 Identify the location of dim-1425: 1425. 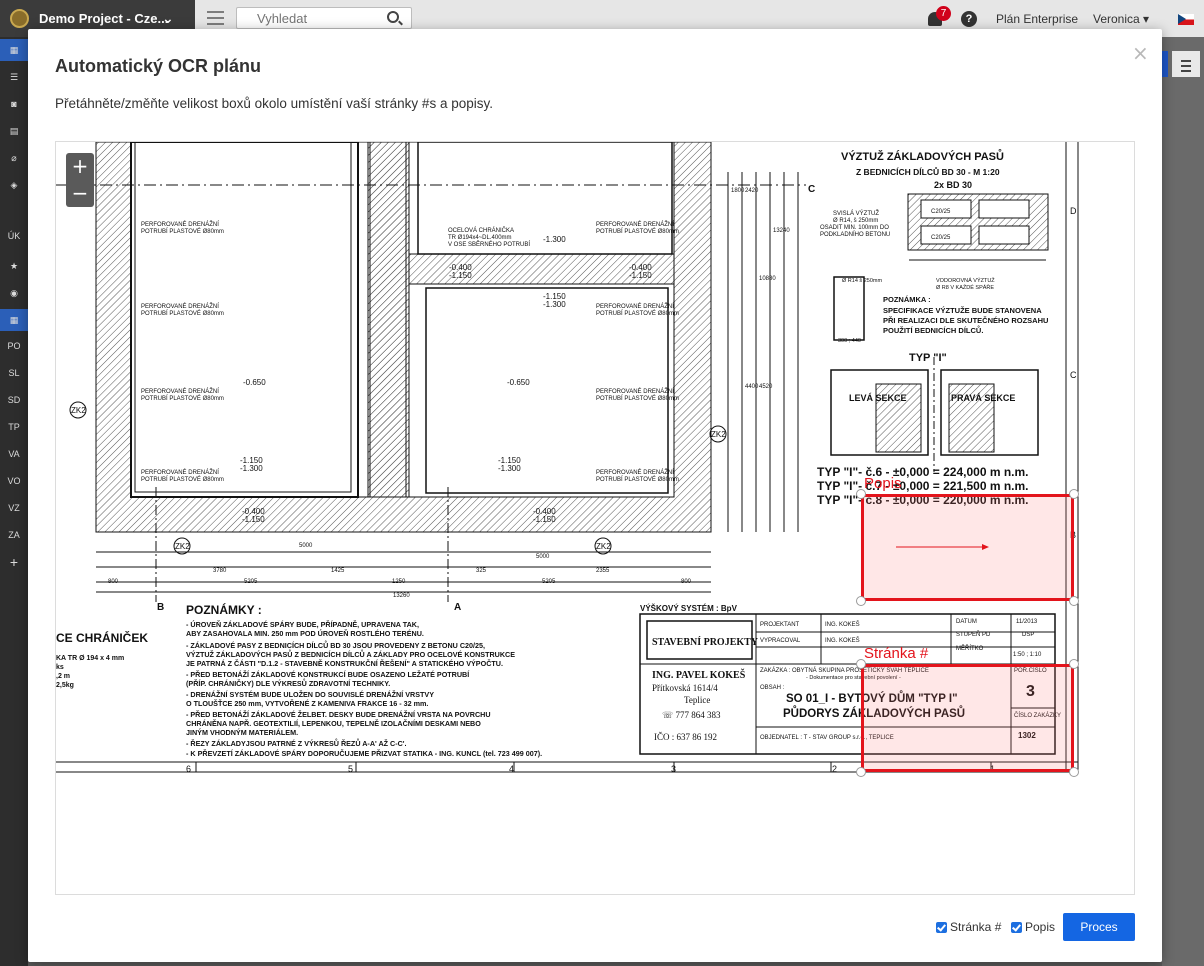
(338, 571).